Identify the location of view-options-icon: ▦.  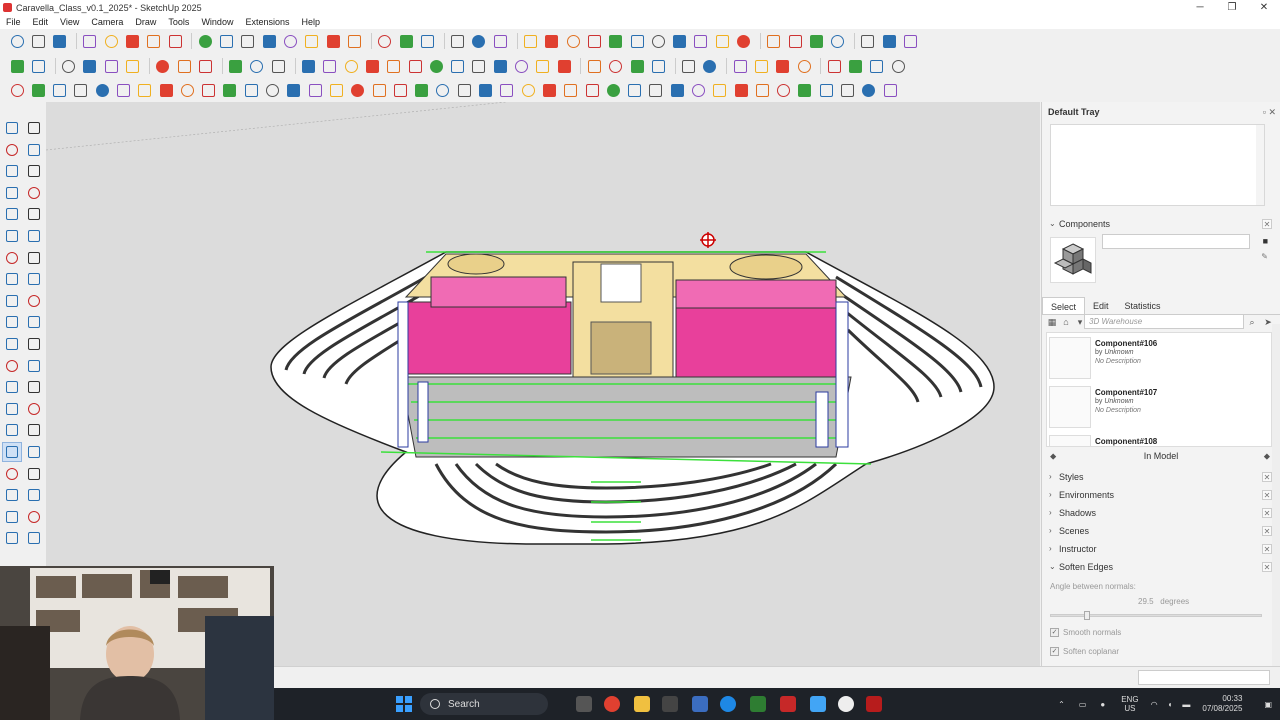
(1052, 322).